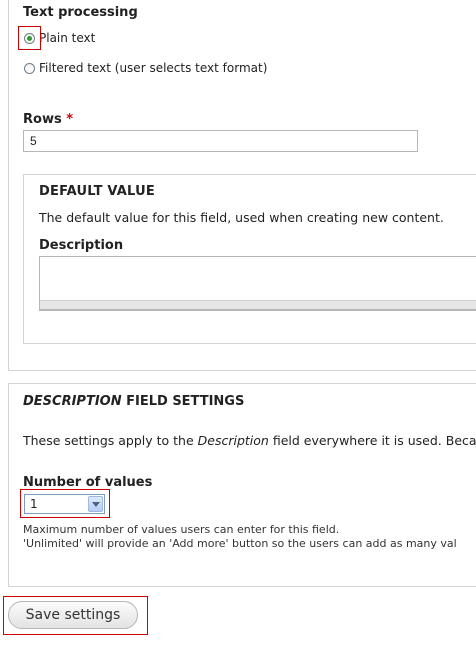 The width and height of the screenshot is (476, 648). I want to click on highlight-box-select, so click(65, 503).